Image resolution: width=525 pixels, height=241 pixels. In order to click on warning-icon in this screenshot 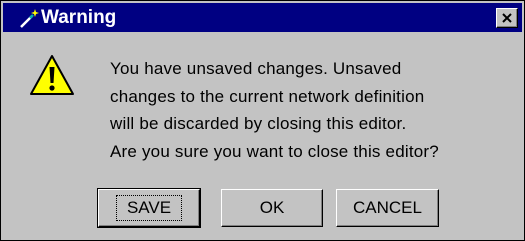, I will do `click(52, 75)`.